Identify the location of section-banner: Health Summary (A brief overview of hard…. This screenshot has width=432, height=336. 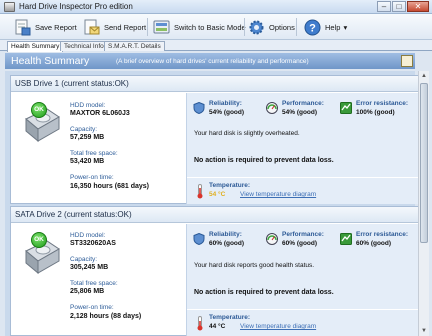
(210, 61).